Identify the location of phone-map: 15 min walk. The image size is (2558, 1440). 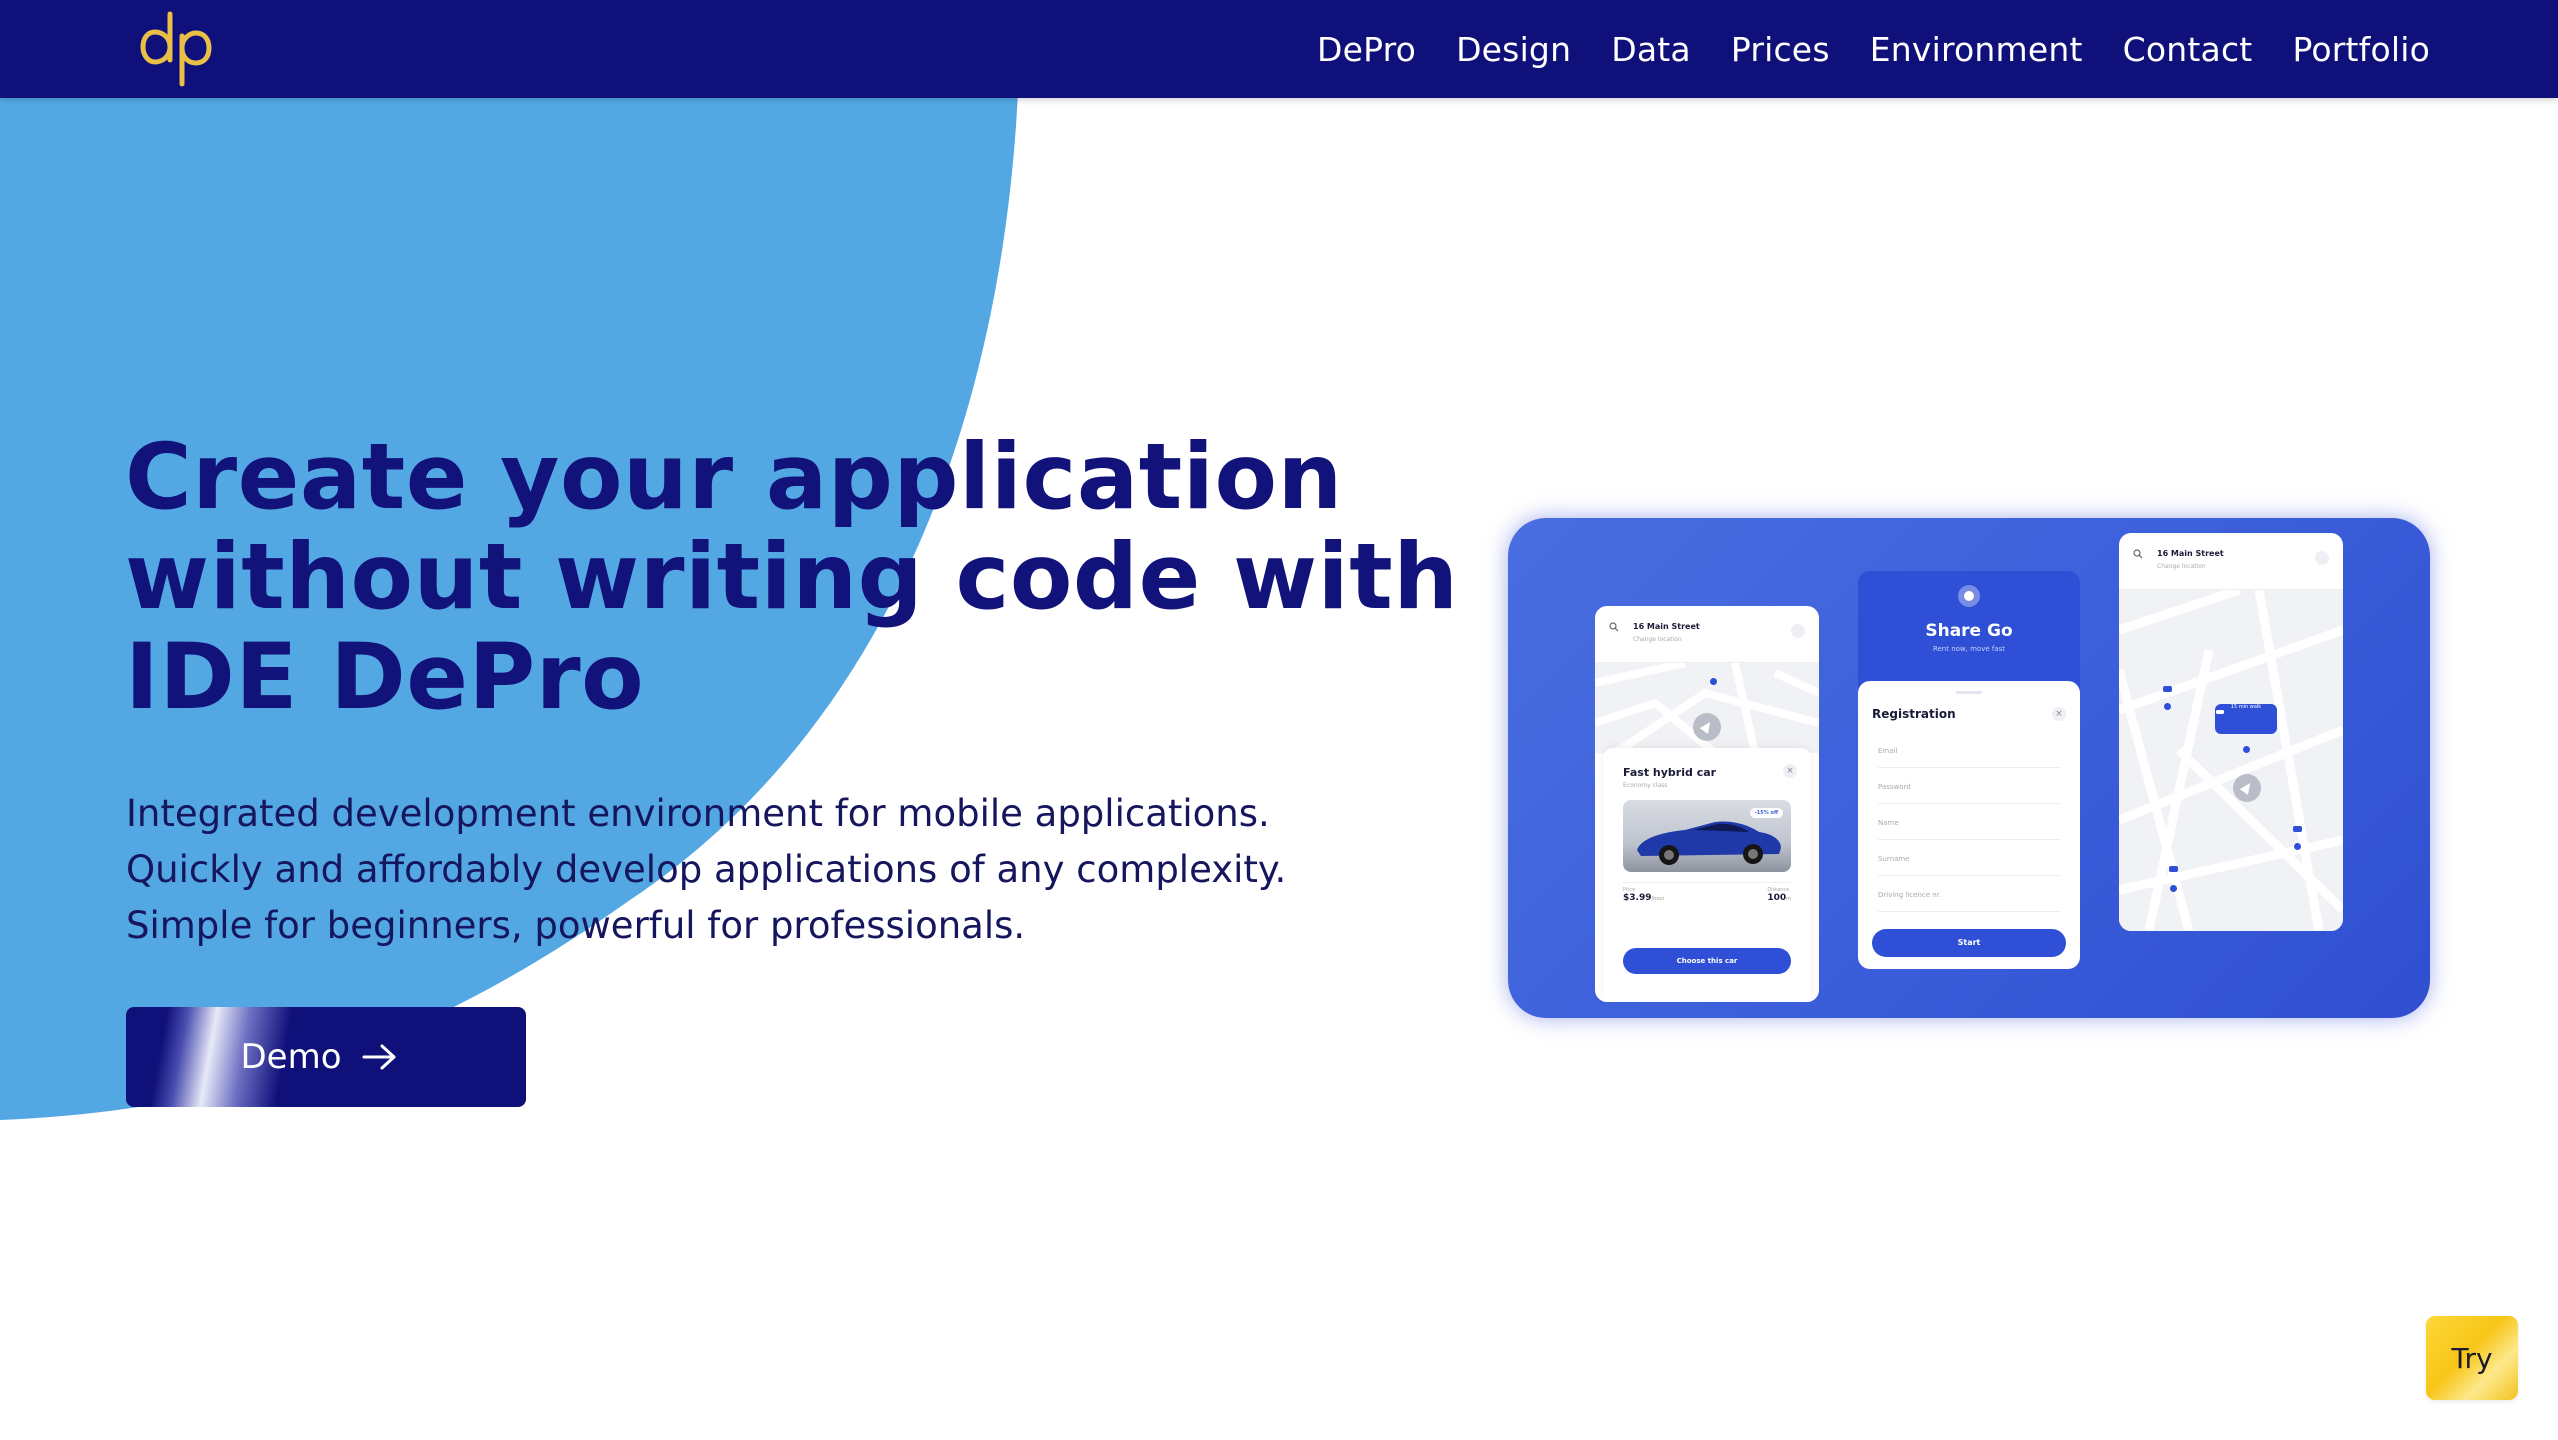
(2231, 760).